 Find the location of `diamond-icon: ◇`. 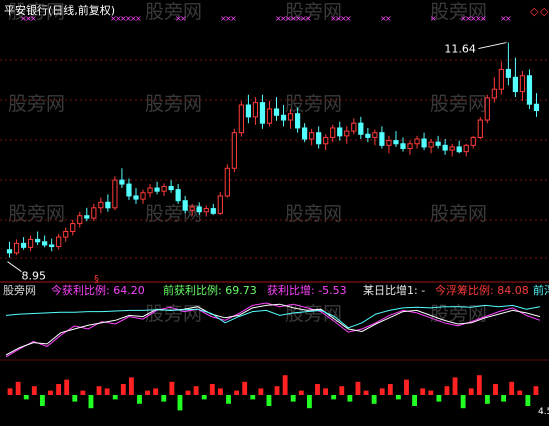

diamond-icon: ◇ is located at coordinates (534, 11).